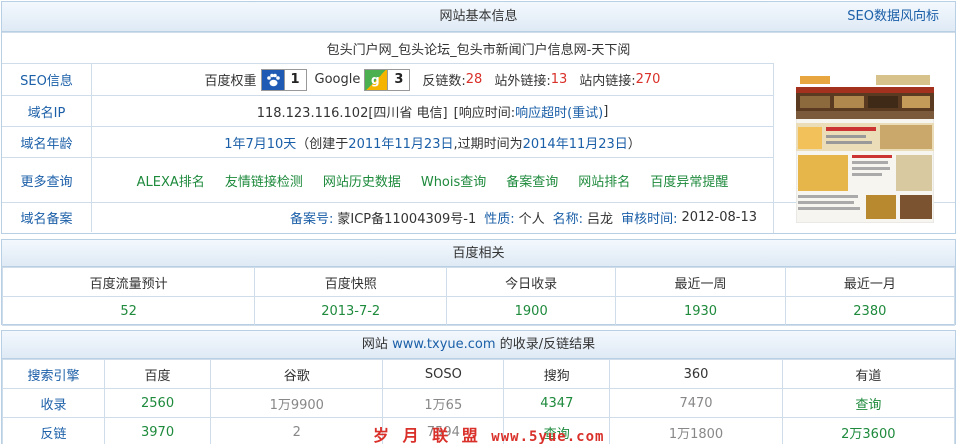 The image size is (957, 444). What do you see at coordinates (559, 111) in the screenshot?
I see `response-retry-link: 响应超时(重试)` at bounding box center [559, 111].